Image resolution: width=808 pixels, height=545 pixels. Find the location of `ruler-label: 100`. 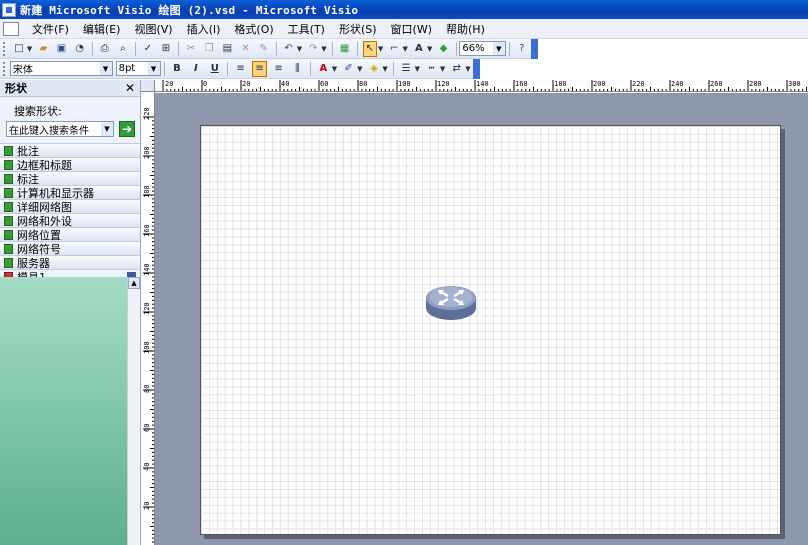

ruler-label: 100 is located at coordinates (147, 347).